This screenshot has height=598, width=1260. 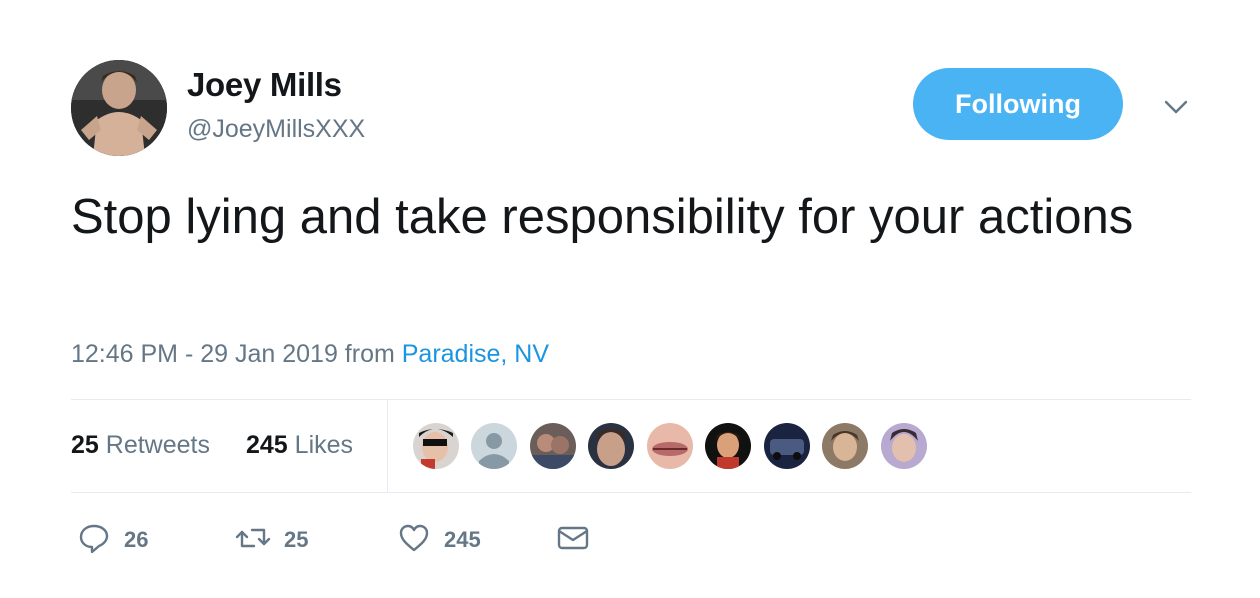 What do you see at coordinates (113, 540) in the screenshot?
I see `reply-button: 26` at bounding box center [113, 540].